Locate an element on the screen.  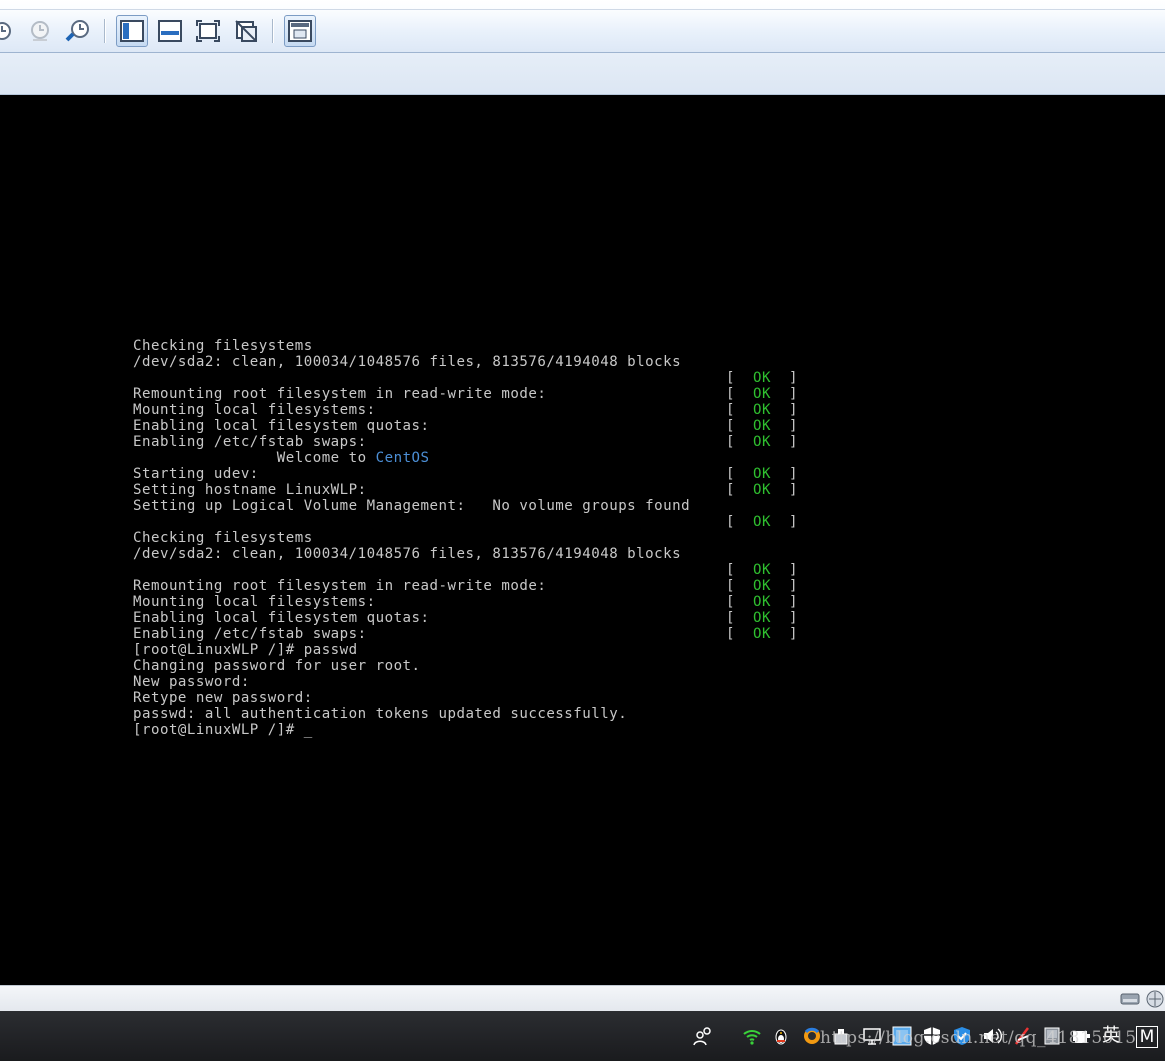
view-tabs-icon is located at coordinates (300, 31).